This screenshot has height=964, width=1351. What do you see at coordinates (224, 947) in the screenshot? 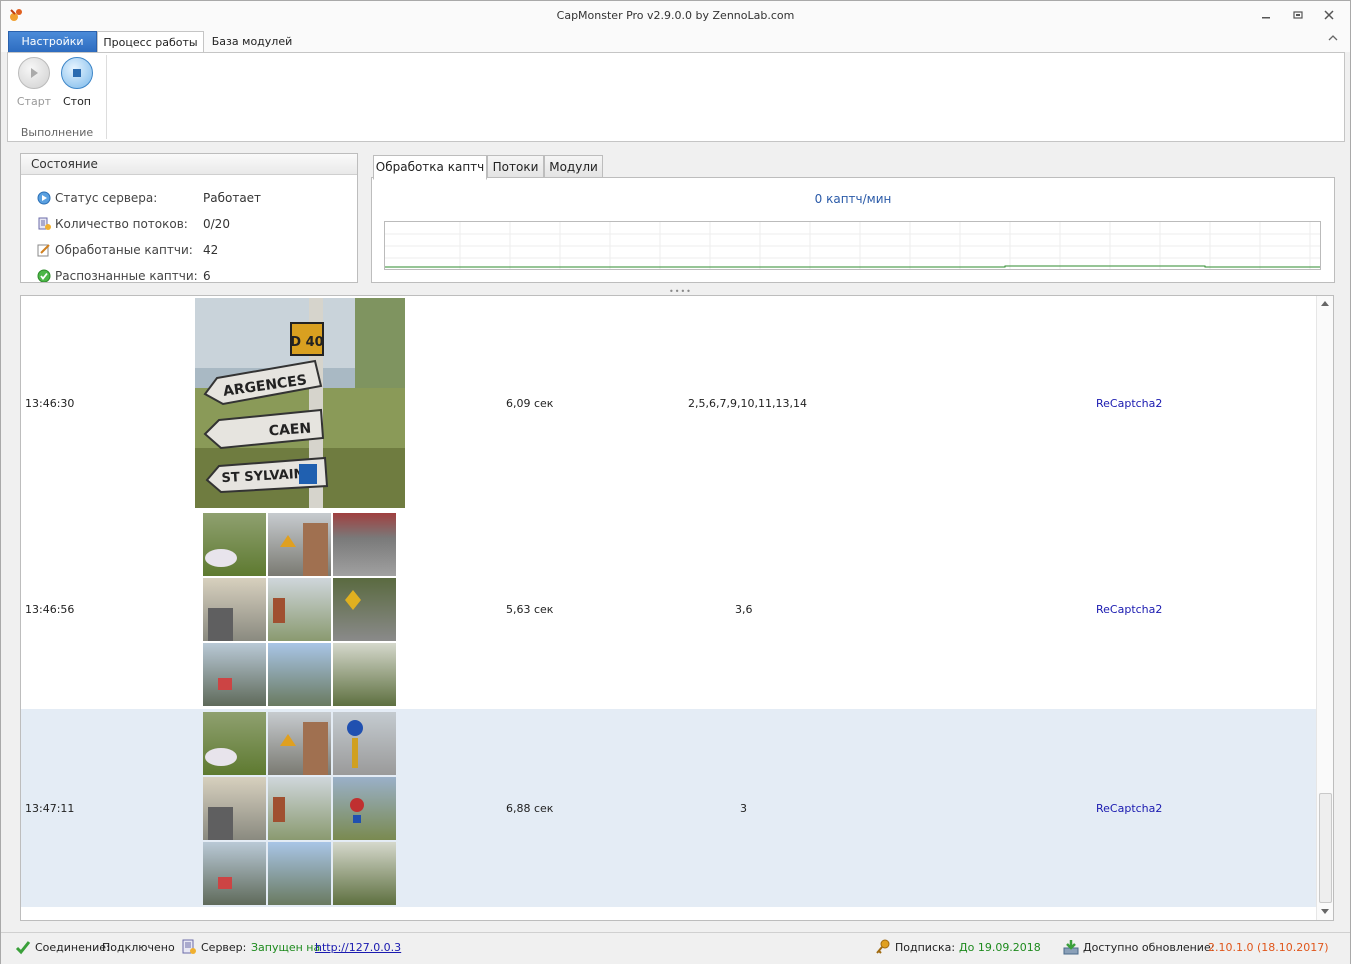
I see `server-label: Сервер:` at bounding box center [224, 947].